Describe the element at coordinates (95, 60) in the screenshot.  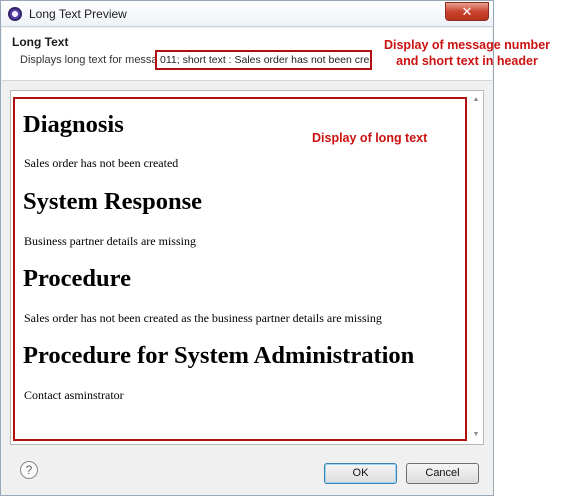
I see `header-description: Displays long text for message` at that location.